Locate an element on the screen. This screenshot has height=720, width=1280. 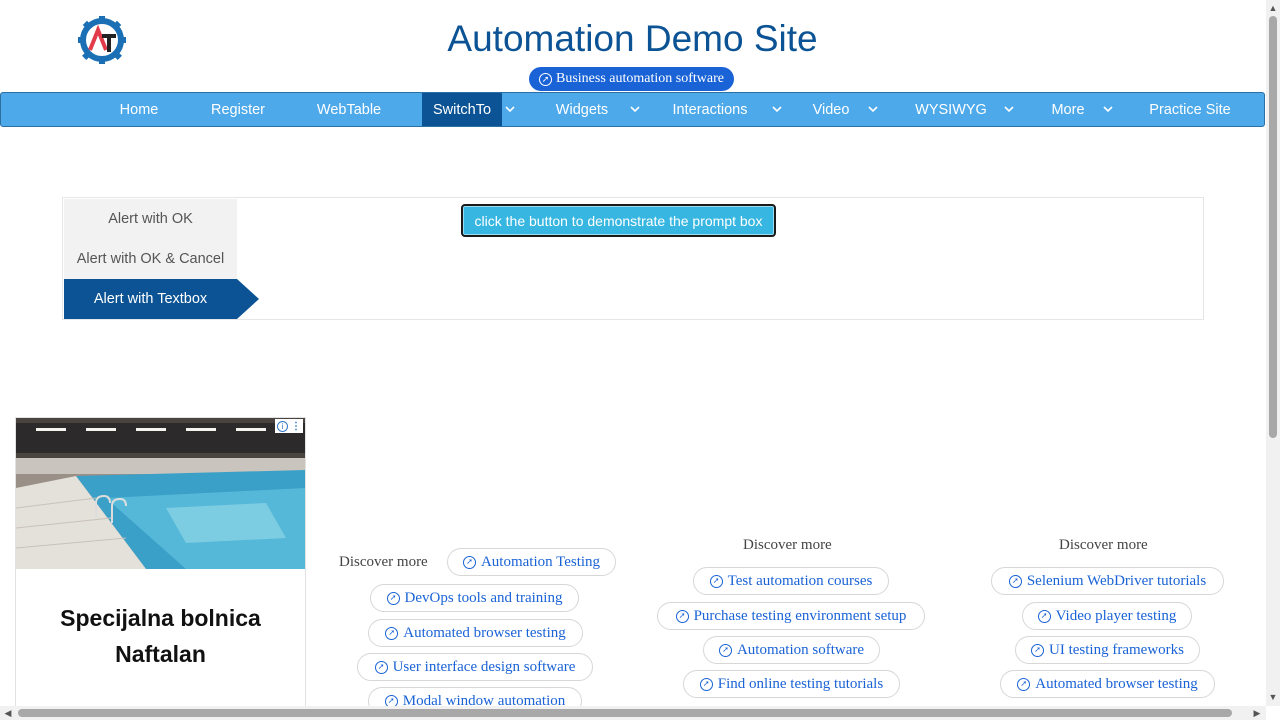
nav-item-wysiwyg: WYSIWYG is located at coordinates (951, 109).